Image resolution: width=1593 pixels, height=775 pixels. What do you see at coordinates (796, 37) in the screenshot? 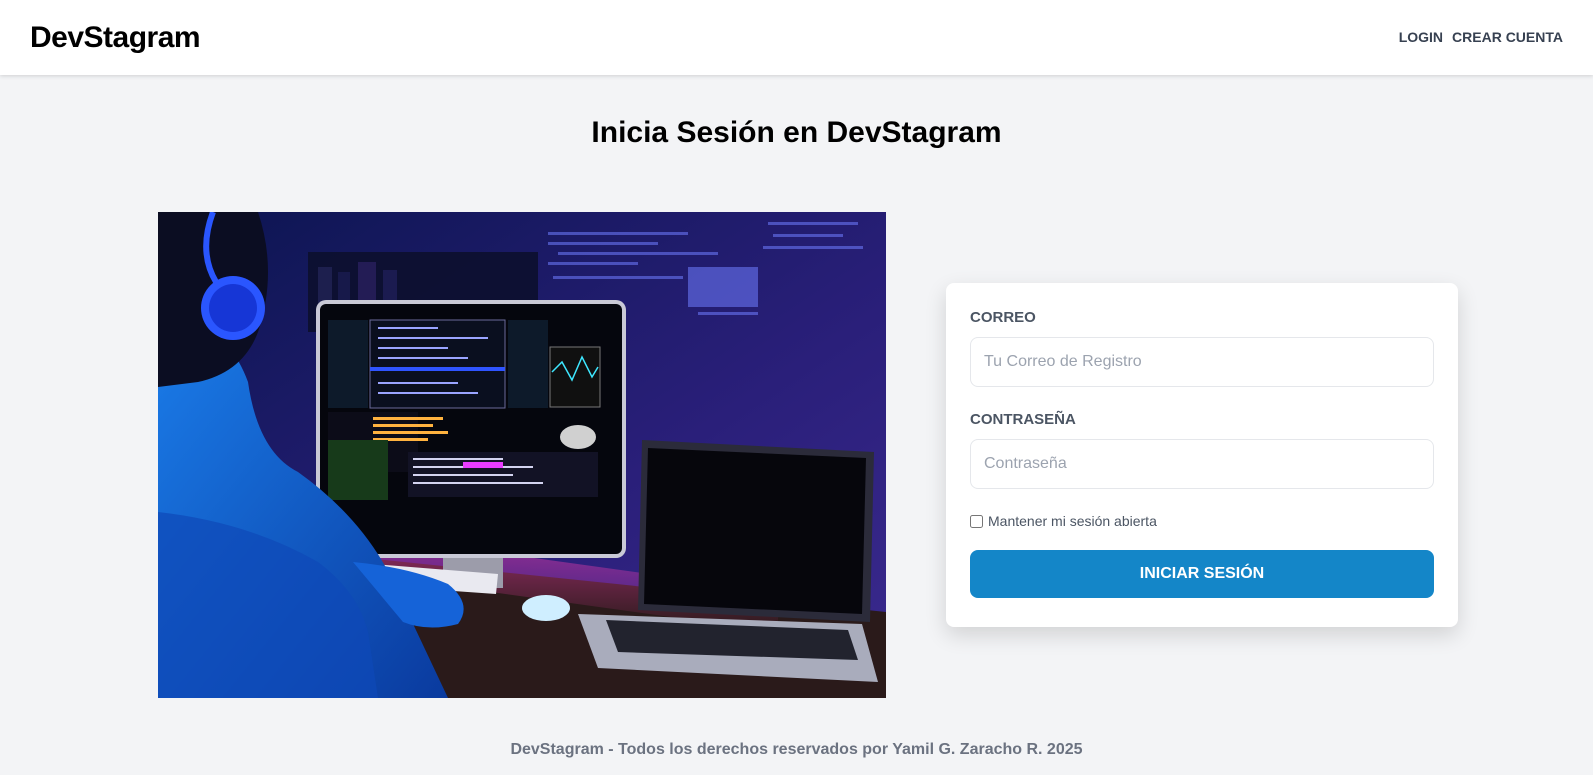
I see `top-bar: DevStagram LOGIN CREAR CUENTA` at bounding box center [796, 37].